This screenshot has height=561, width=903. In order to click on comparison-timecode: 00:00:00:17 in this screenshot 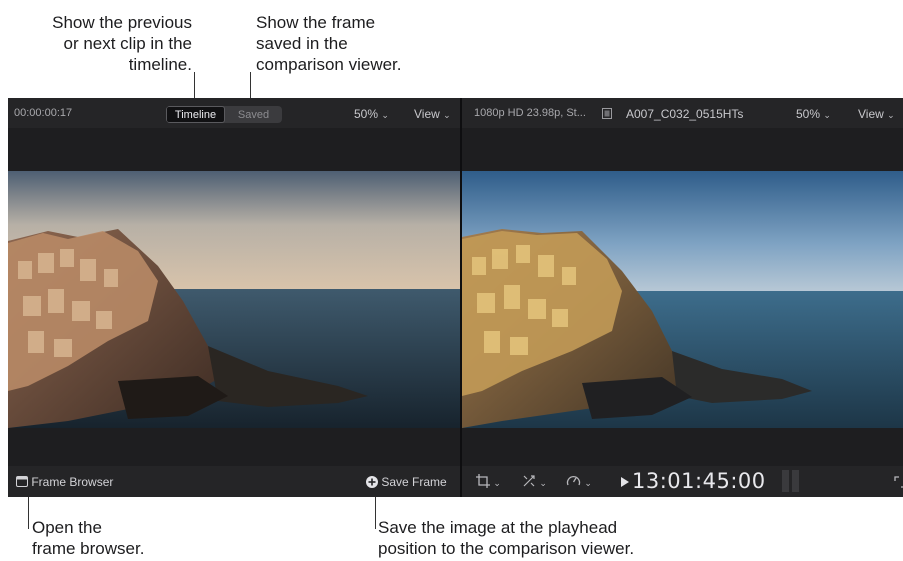, I will do `click(43, 113)`.